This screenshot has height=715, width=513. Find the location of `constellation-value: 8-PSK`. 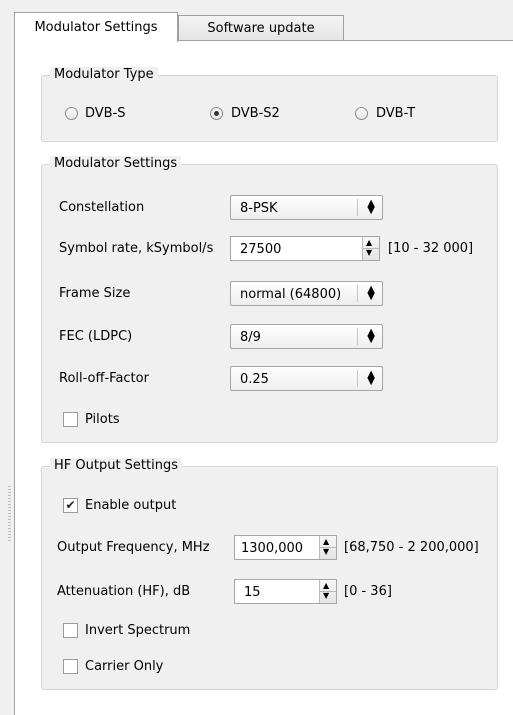

constellation-value: 8-PSK is located at coordinates (259, 208).